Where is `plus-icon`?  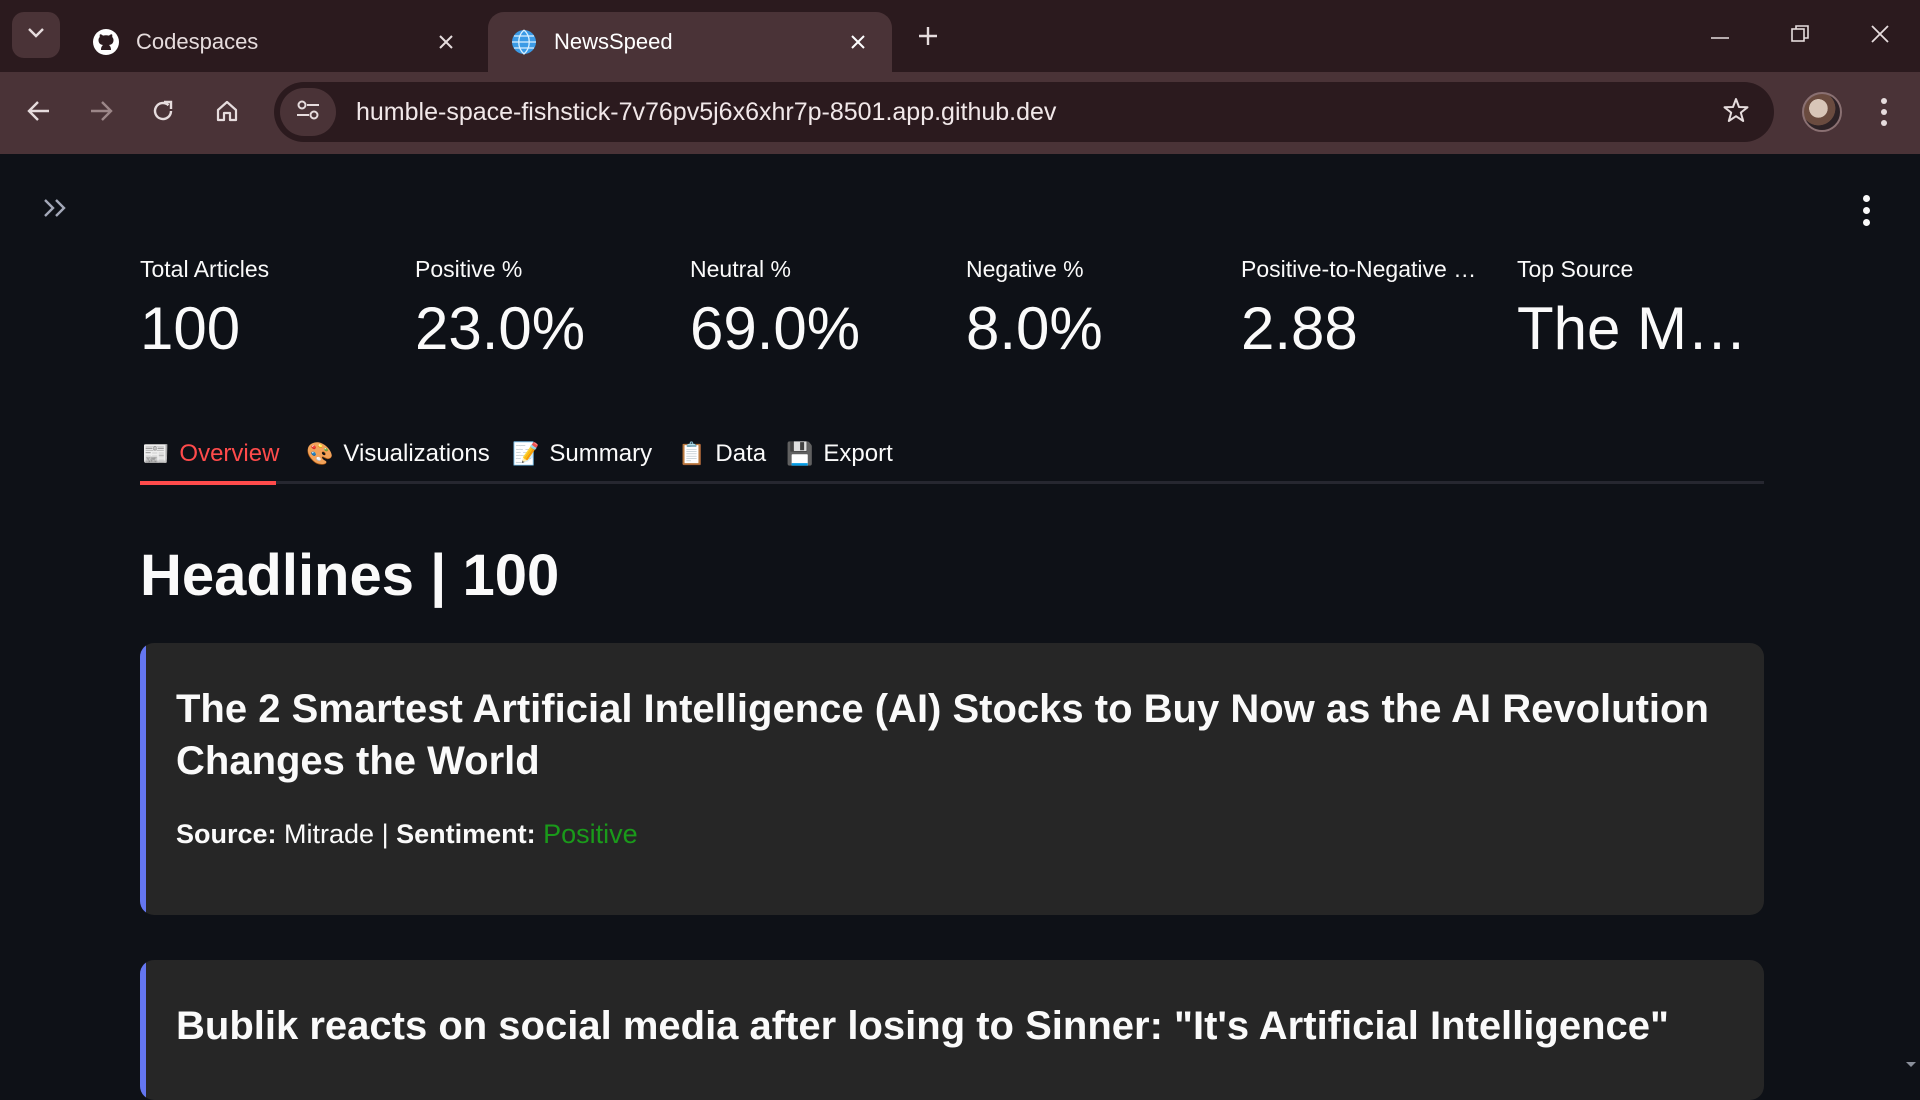 plus-icon is located at coordinates (928, 38).